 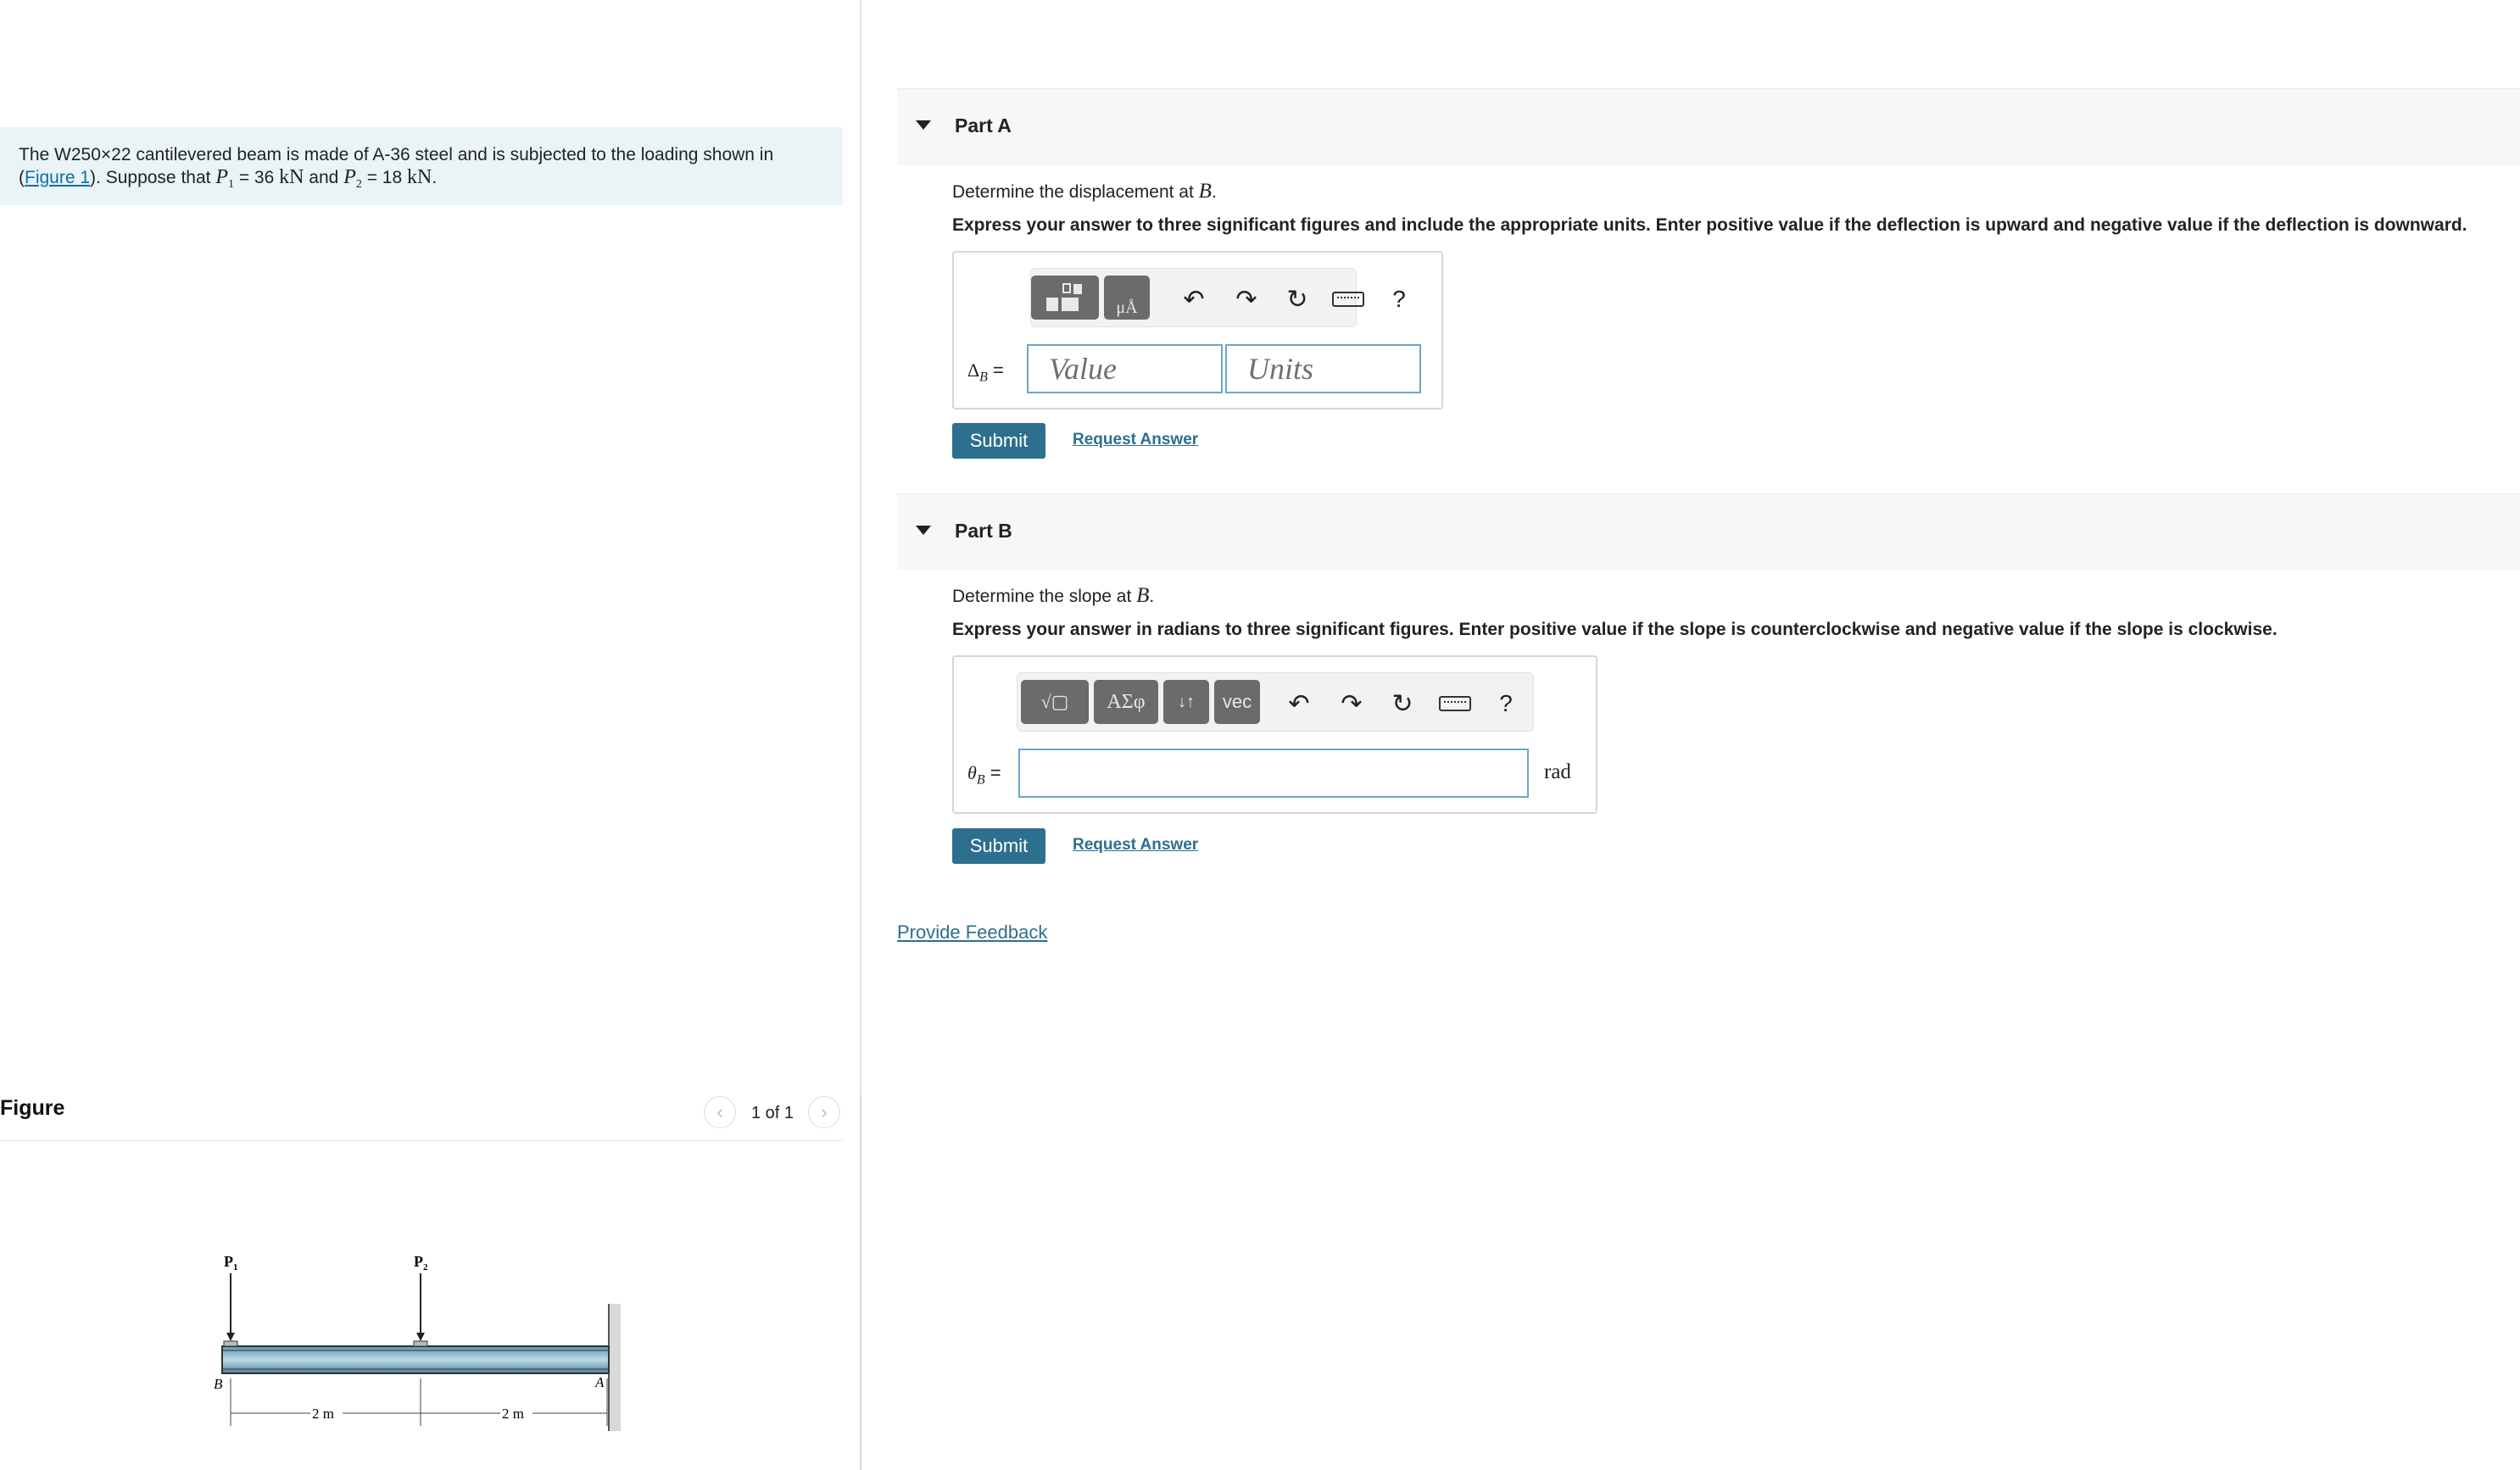 I want to click on point-b-label: B, so click(x=218, y=1384).